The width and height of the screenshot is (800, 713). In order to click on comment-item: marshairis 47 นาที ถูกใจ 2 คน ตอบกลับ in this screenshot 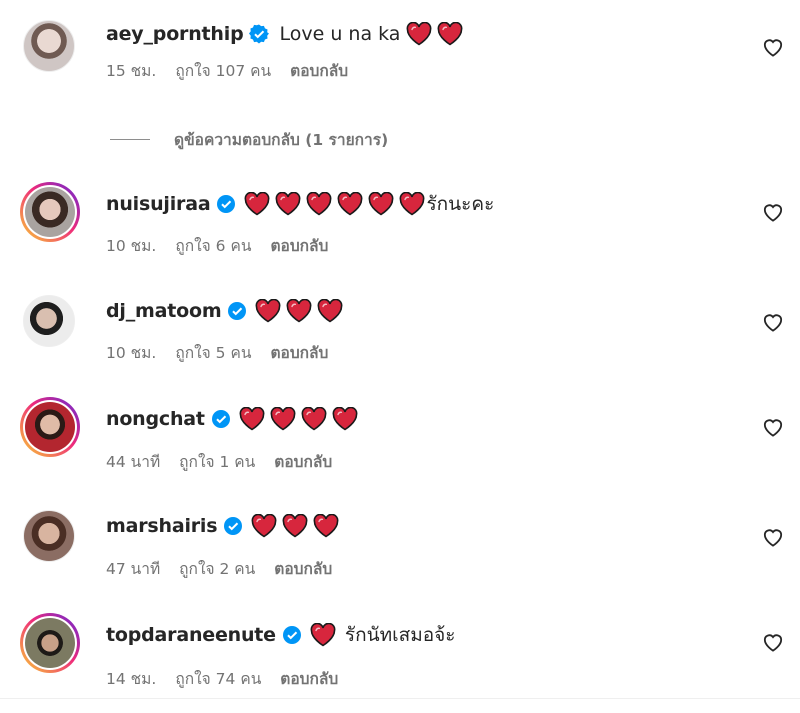, I will do `click(400, 560)`.